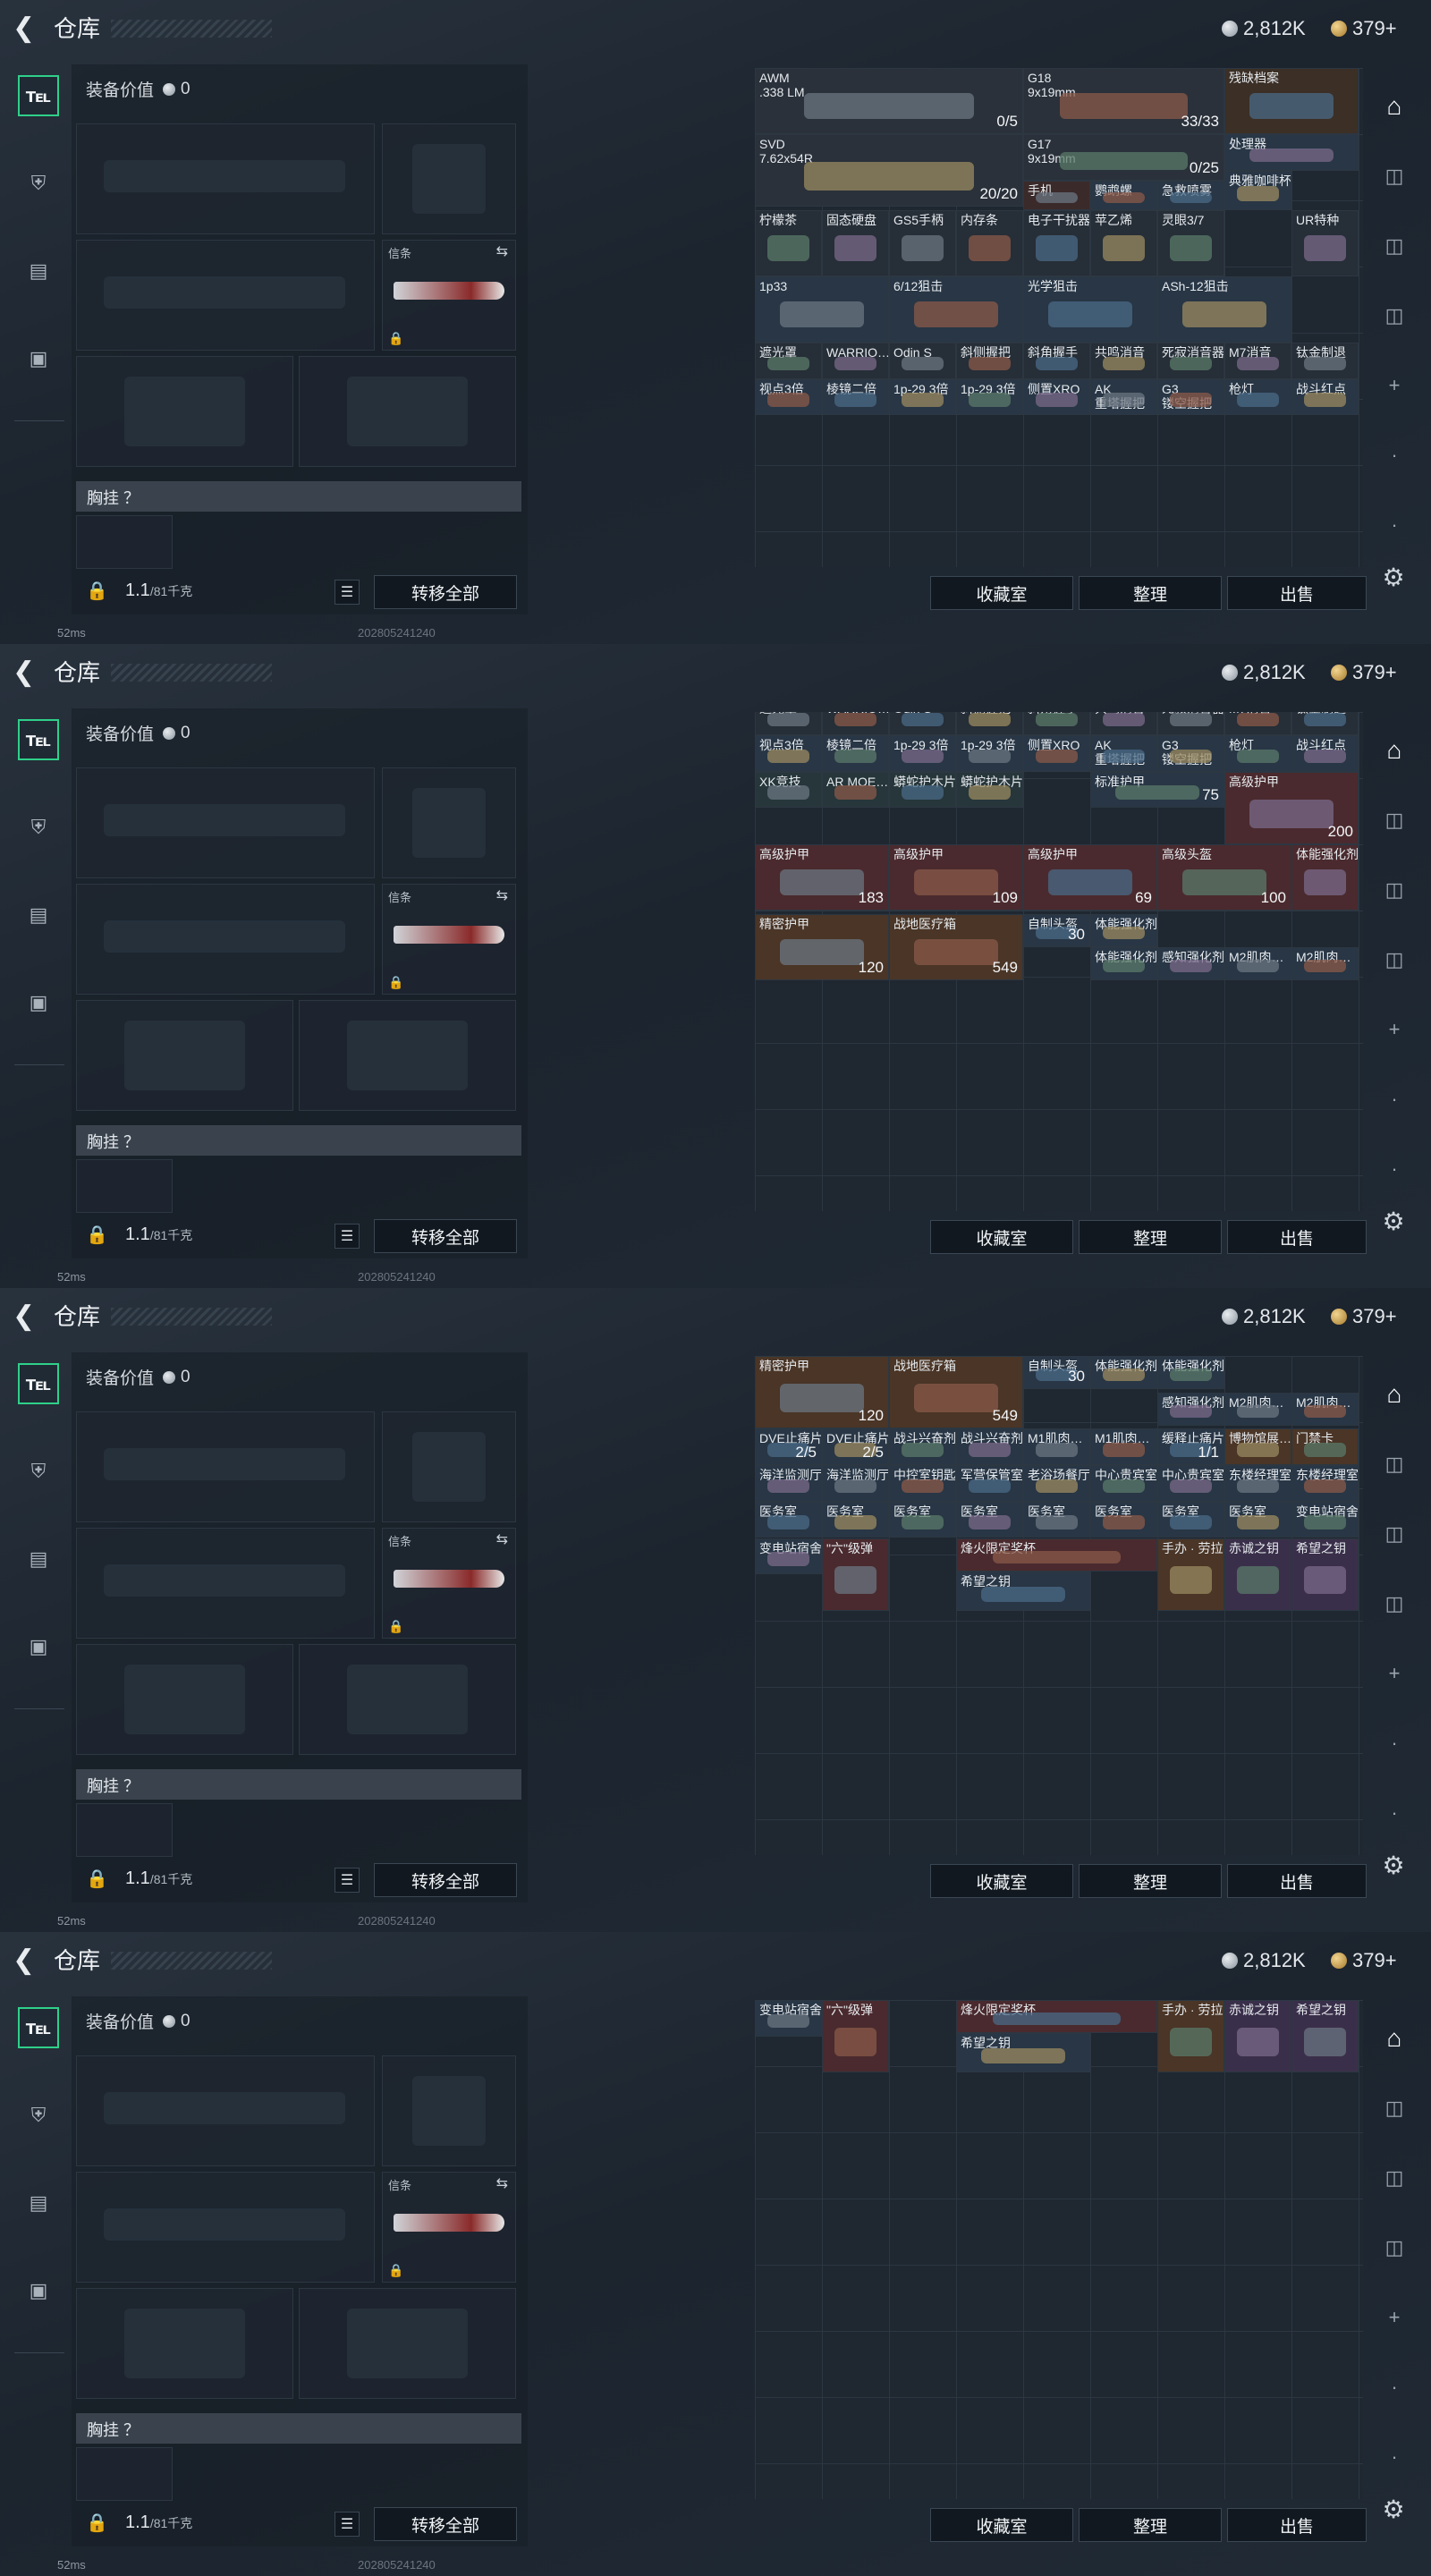 The image size is (1431, 2576). What do you see at coordinates (1394, 2510) in the screenshot?
I see `settings-gear-icon: ⚙` at bounding box center [1394, 2510].